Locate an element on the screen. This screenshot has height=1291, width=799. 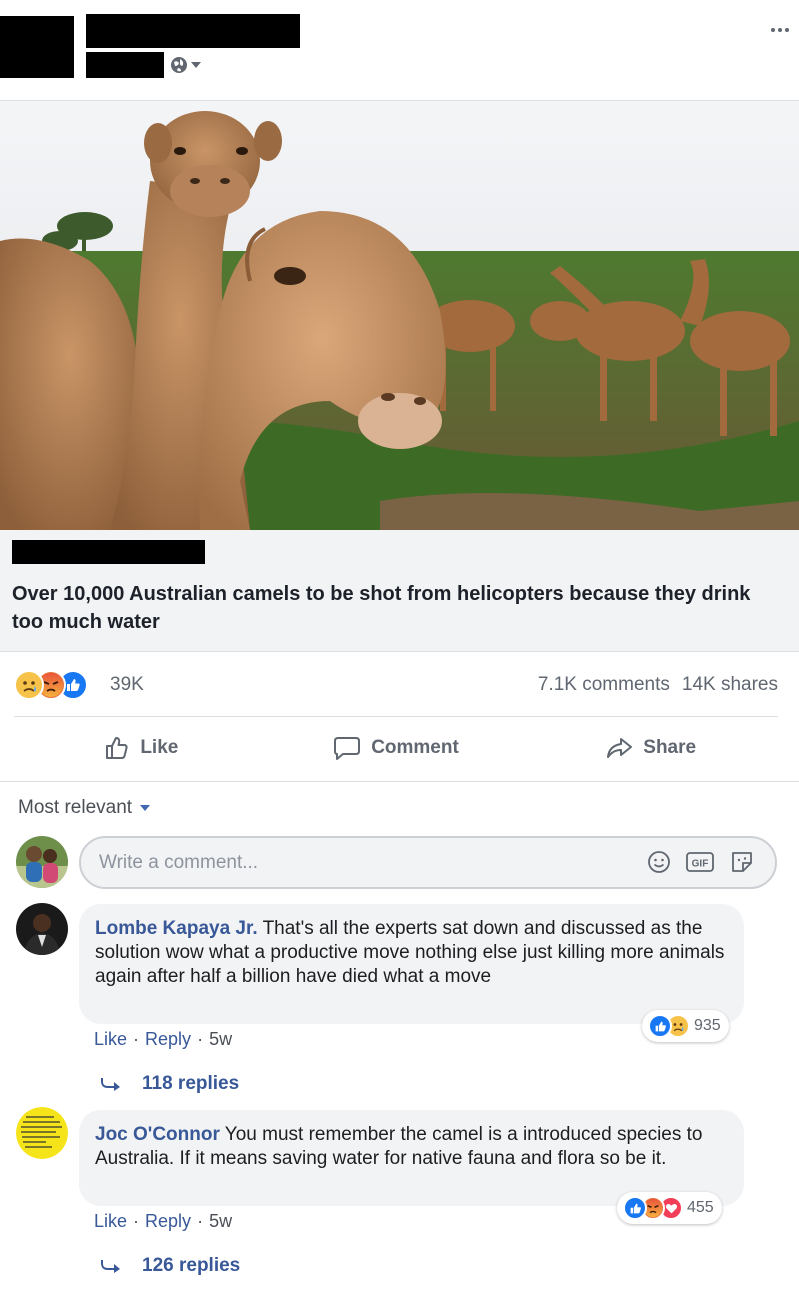
caret-down-icon is located at coordinates (145, 808).